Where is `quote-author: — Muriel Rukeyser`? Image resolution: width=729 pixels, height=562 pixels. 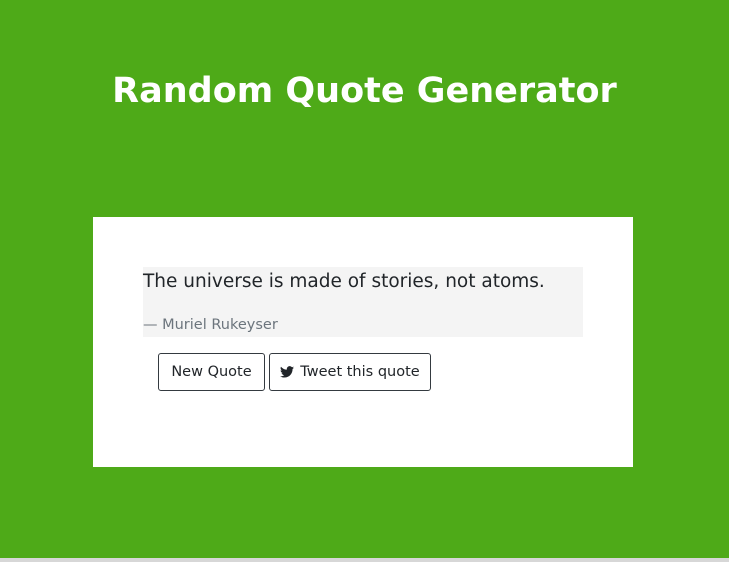 quote-author: — Muriel Rukeyser is located at coordinates (210, 325).